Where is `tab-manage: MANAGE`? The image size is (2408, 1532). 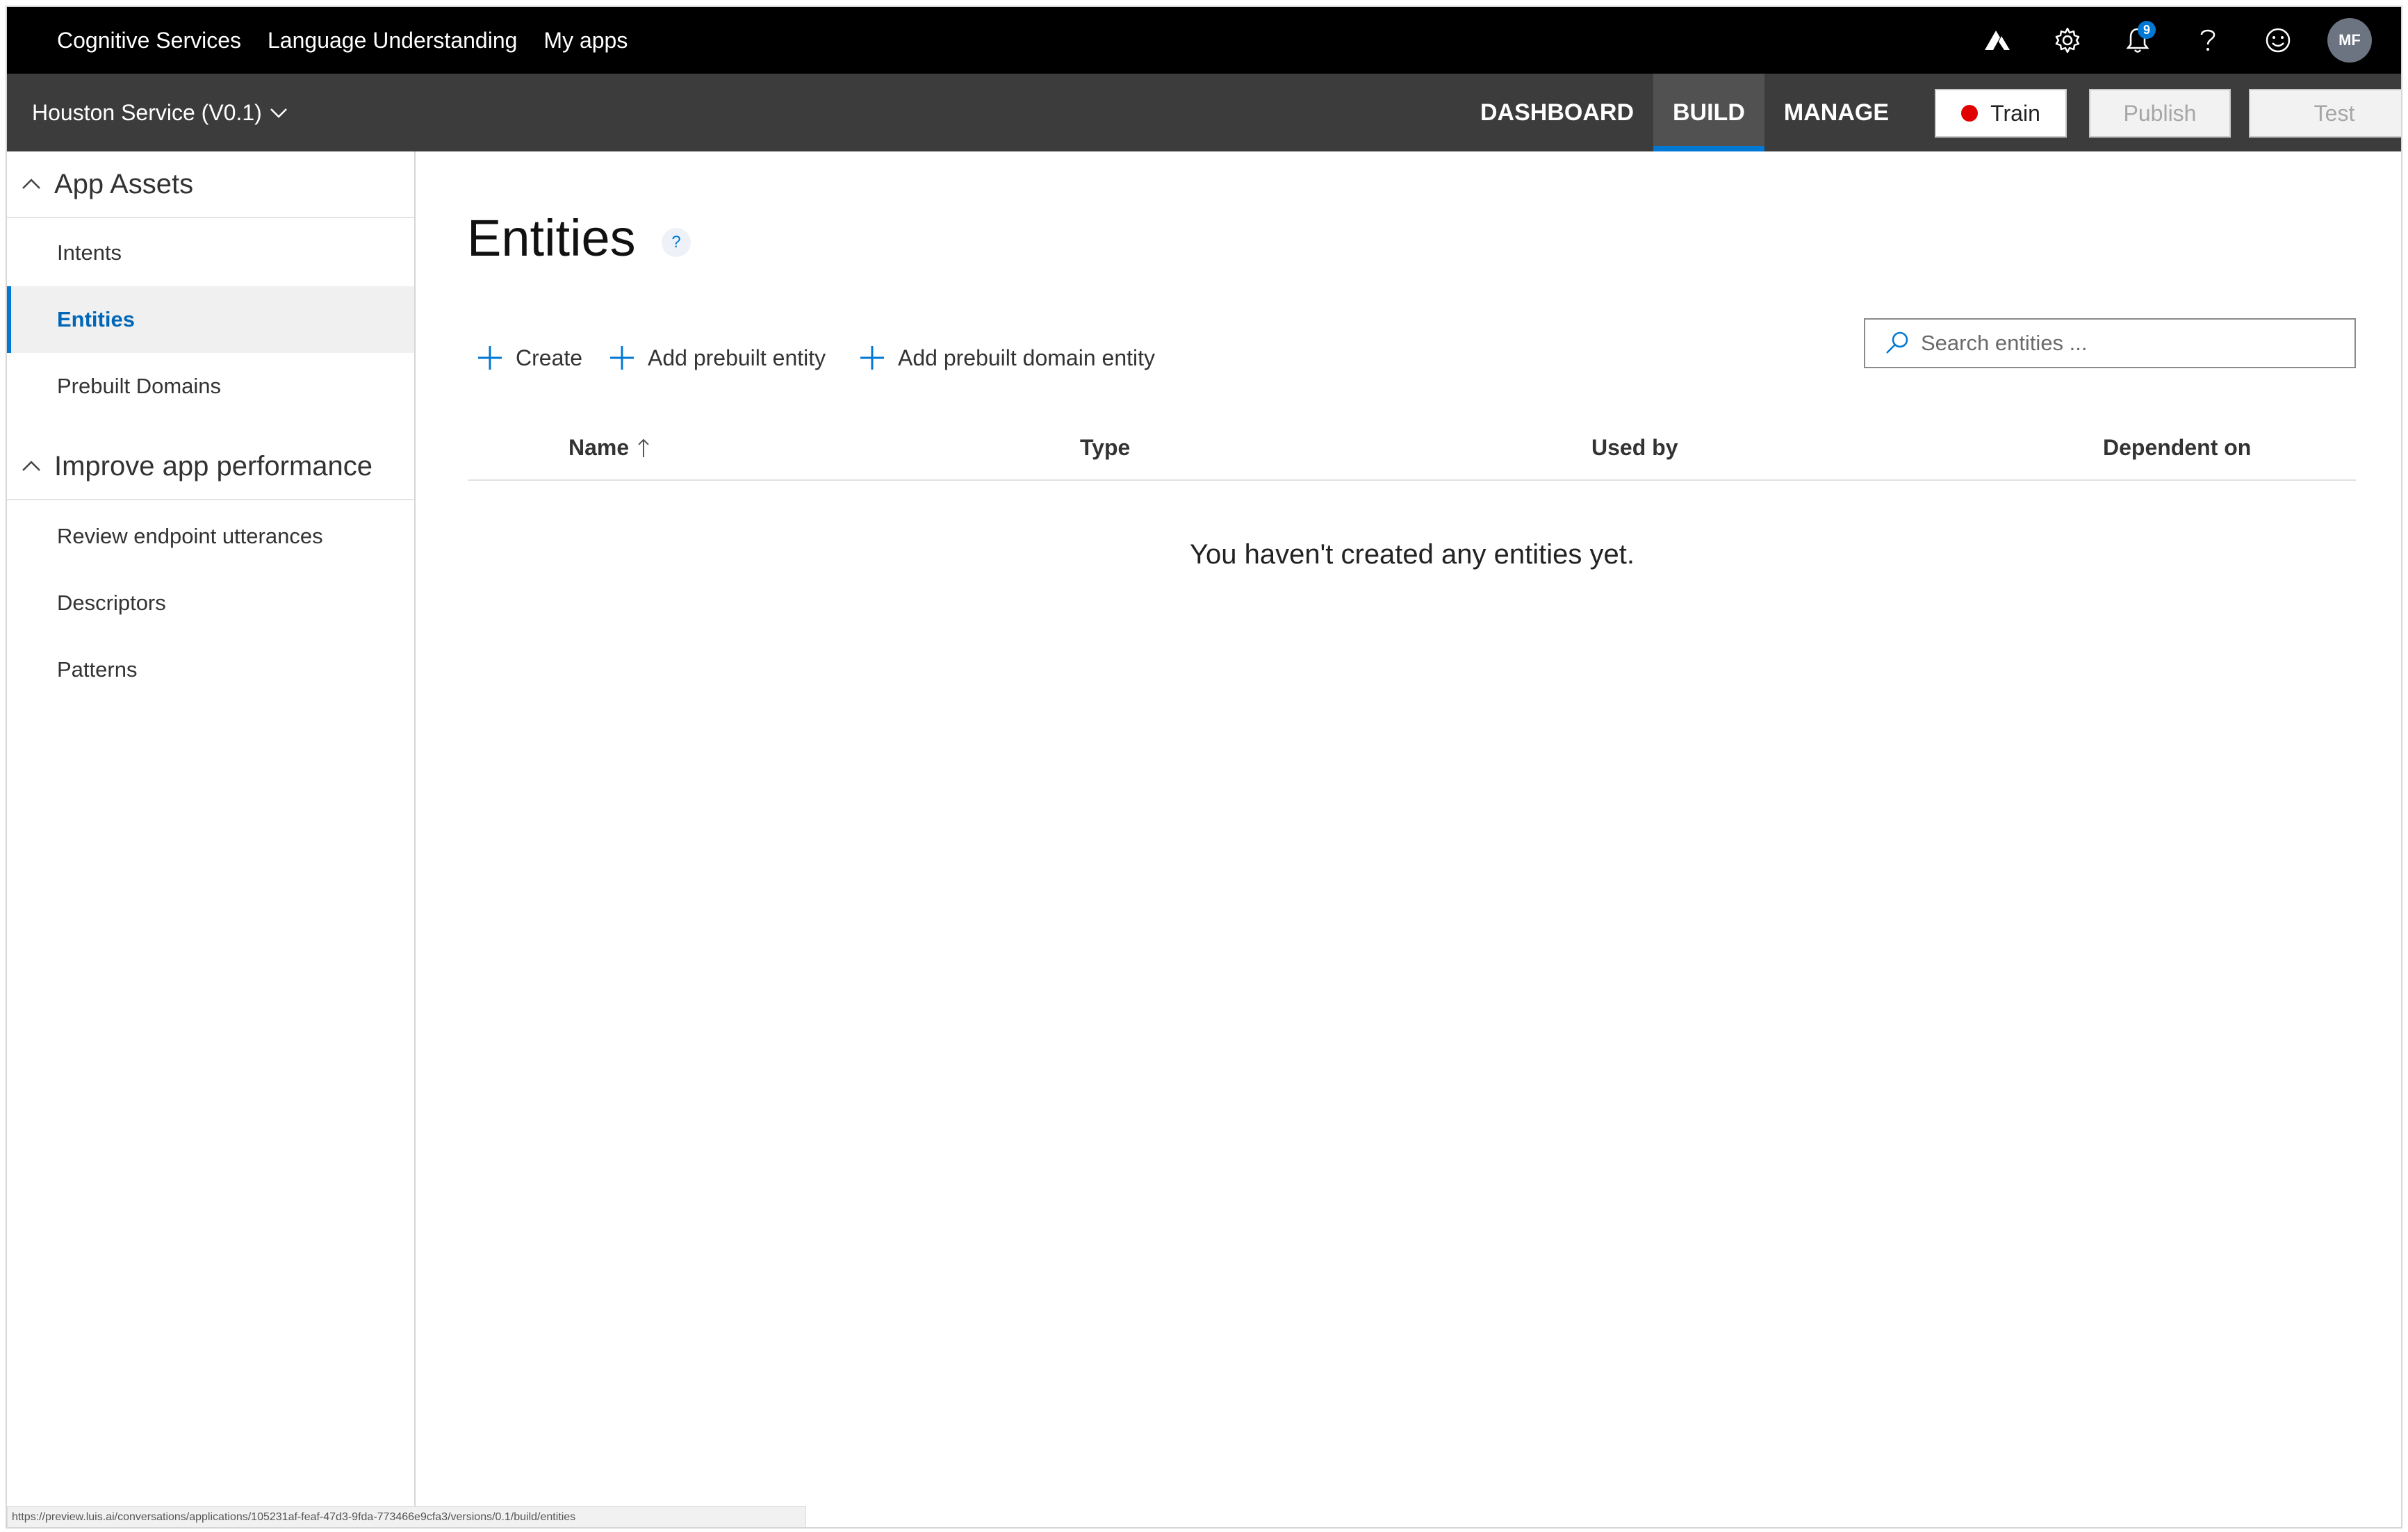 tab-manage: MANAGE is located at coordinates (1836, 112).